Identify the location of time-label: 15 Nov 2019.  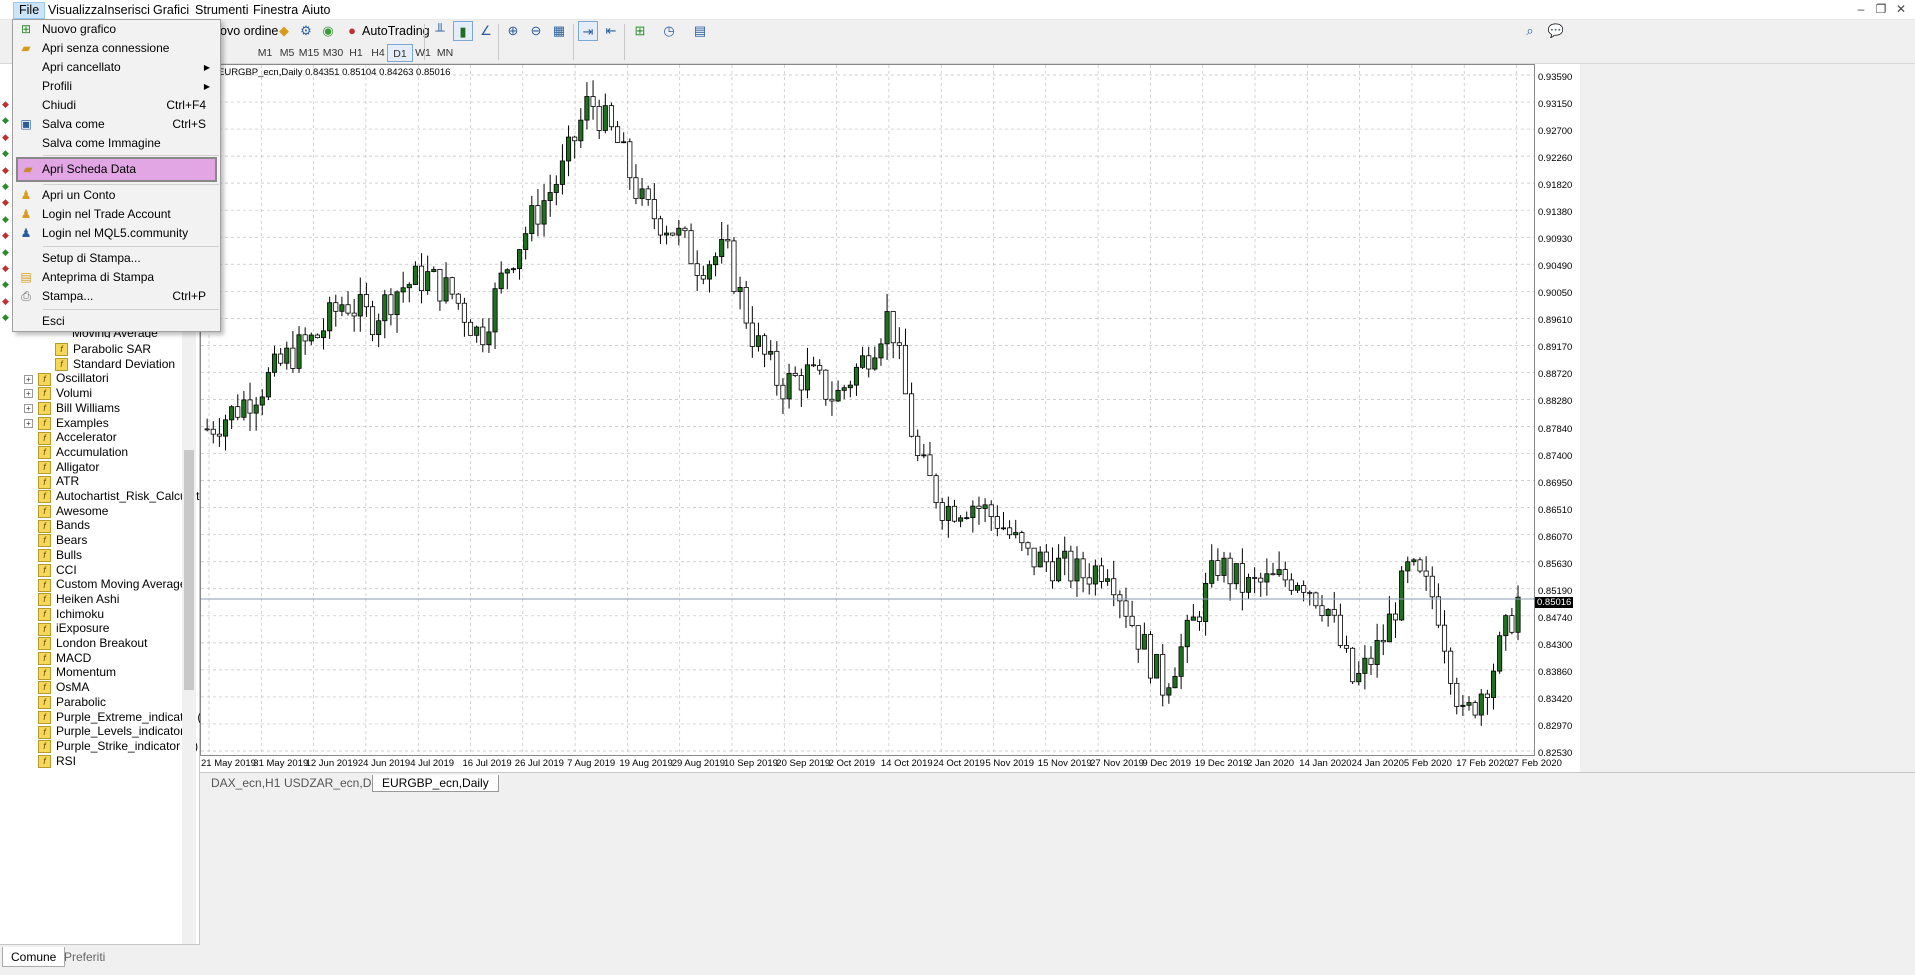
(1064, 763).